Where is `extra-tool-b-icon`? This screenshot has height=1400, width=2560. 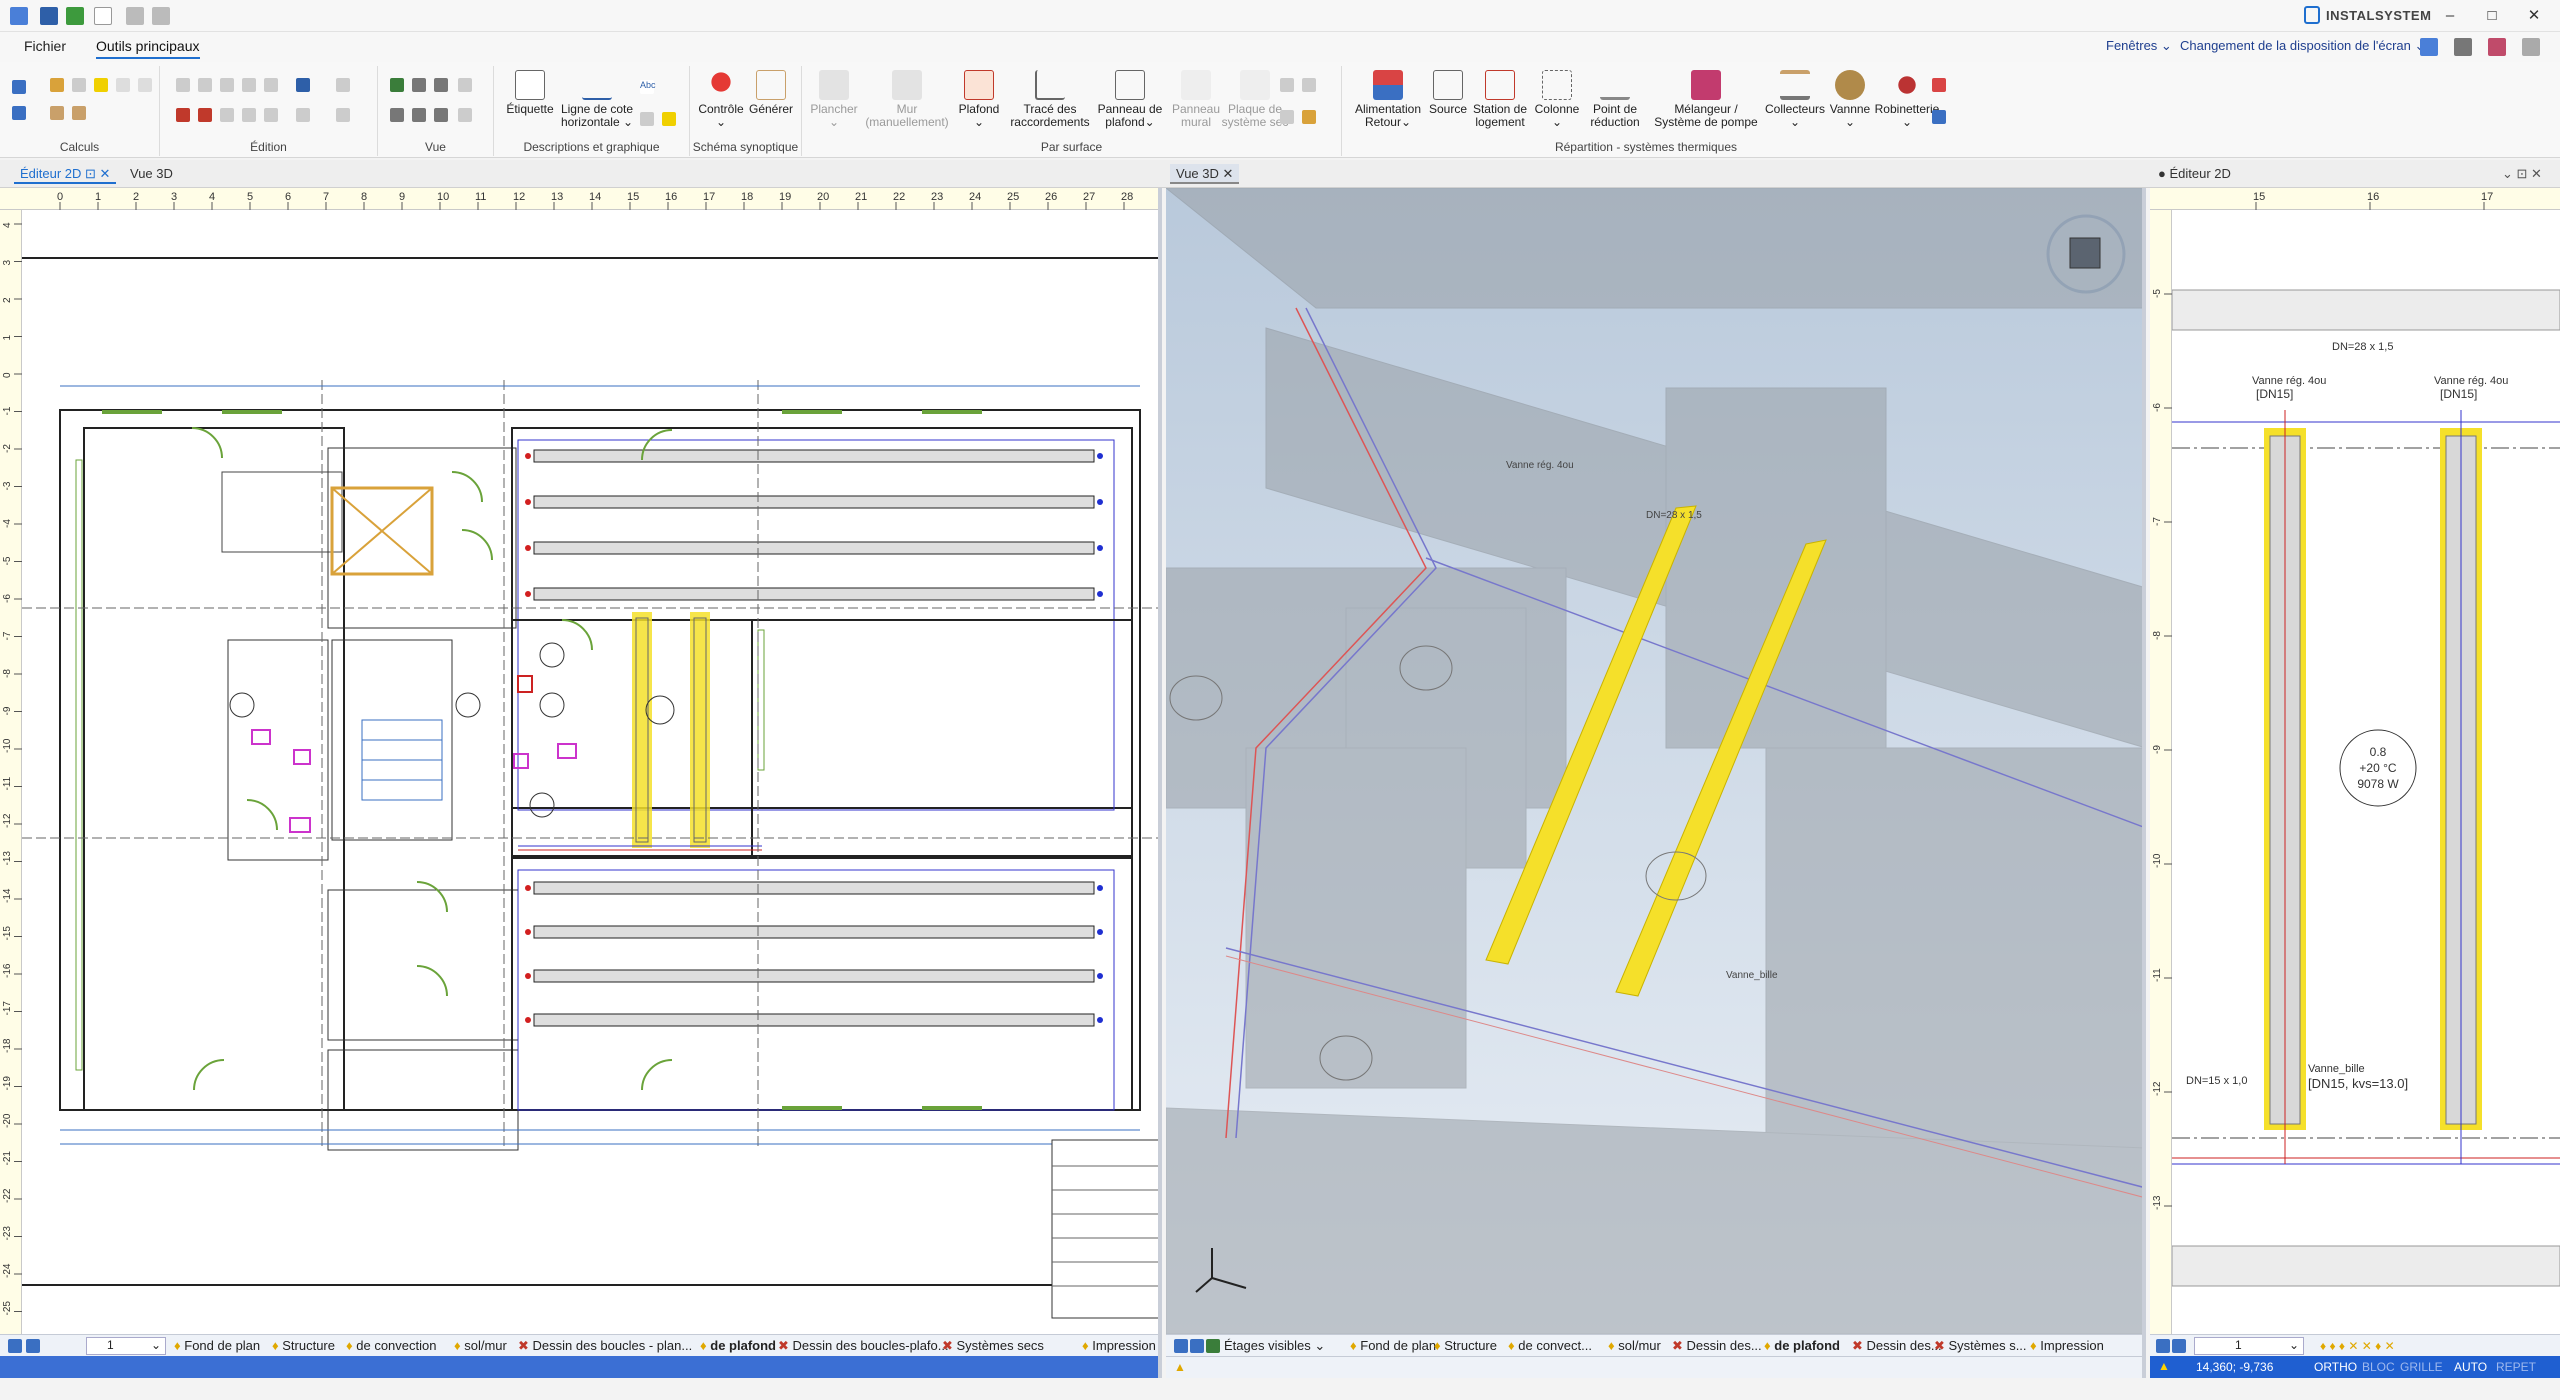 extra-tool-b-icon is located at coordinates (1939, 117).